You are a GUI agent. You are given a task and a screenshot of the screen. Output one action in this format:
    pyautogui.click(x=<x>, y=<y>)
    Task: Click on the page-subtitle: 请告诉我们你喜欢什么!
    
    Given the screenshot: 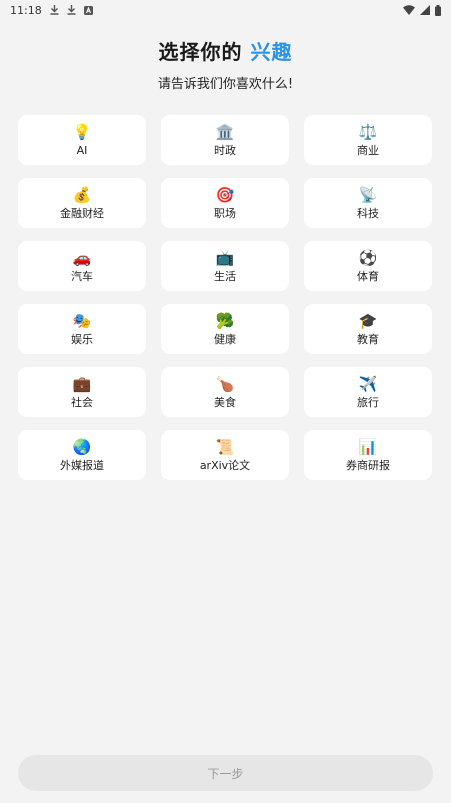 What is the action you would take?
    pyautogui.click(x=225, y=84)
    